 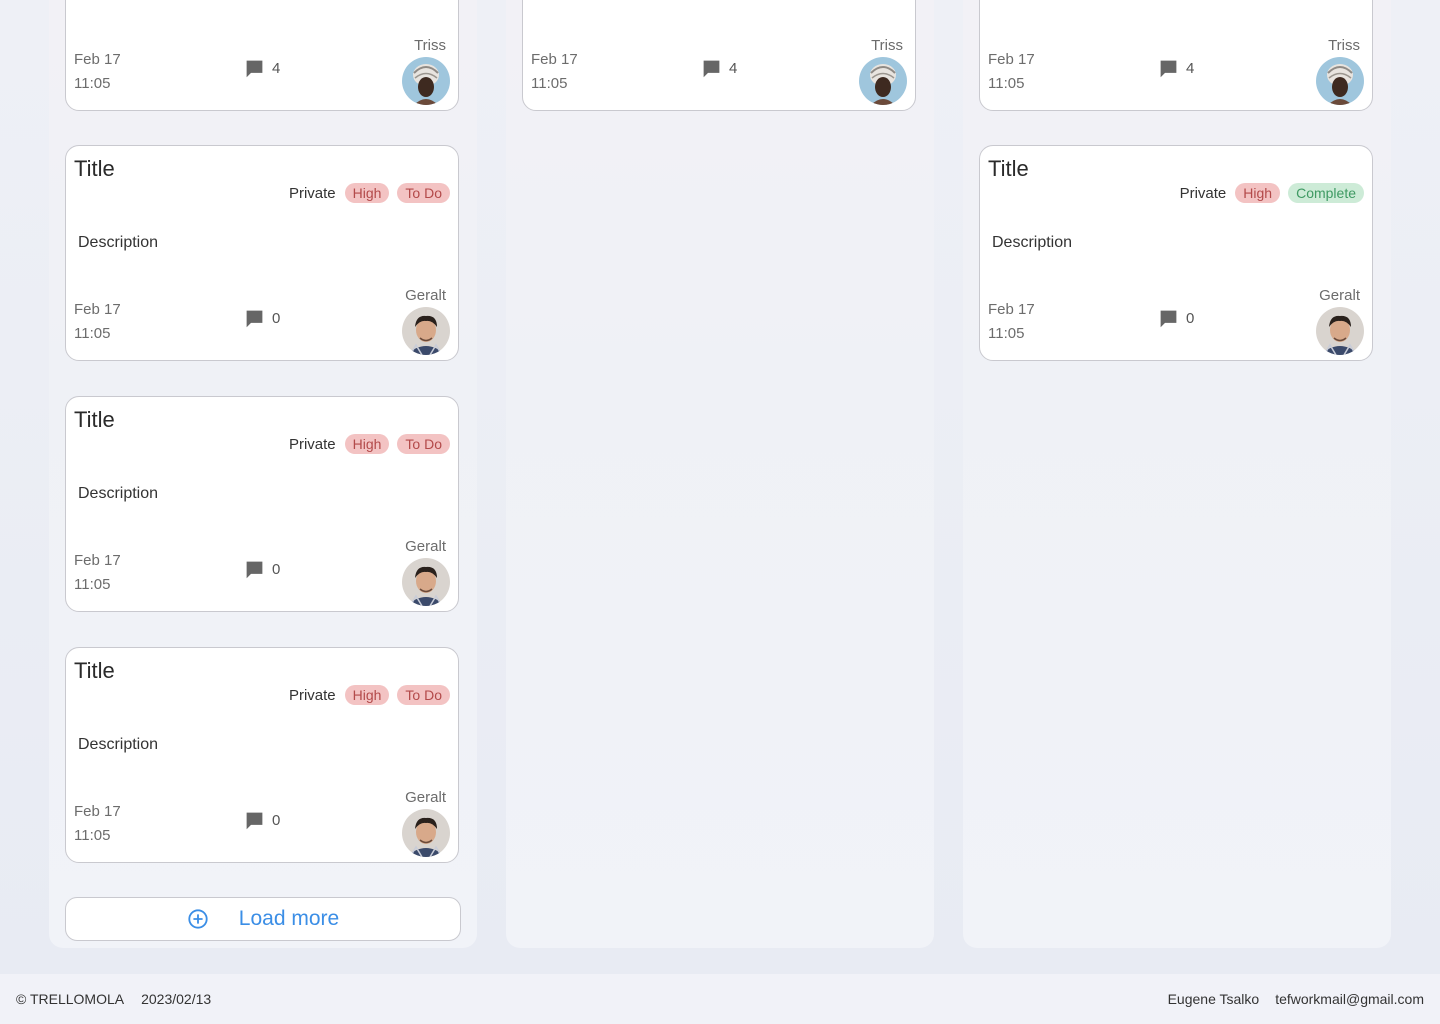 I want to click on footer-left: © TRELLOMOLA 2023/02/13, so click(x=113, y=999).